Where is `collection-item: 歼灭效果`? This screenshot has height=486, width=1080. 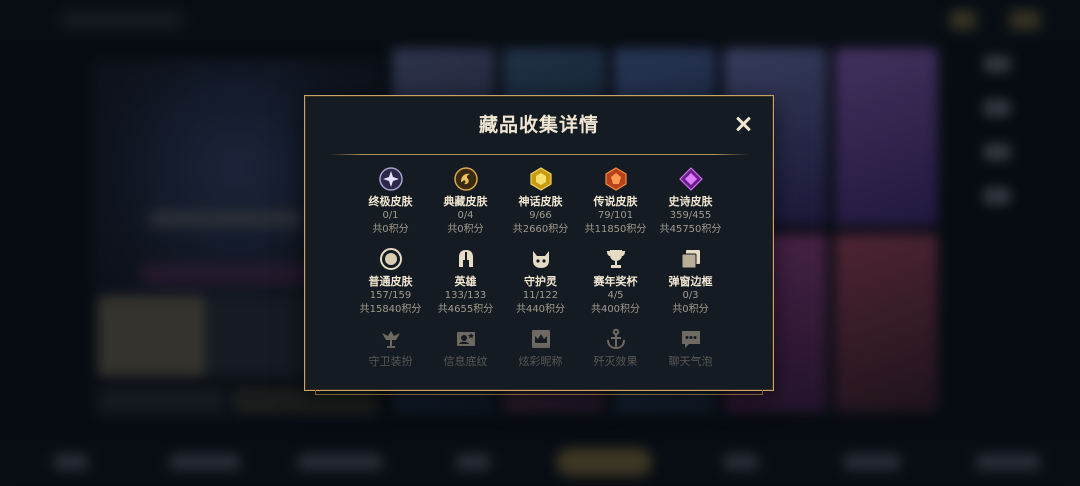
collection-item: 歼灭效果 is located at coordinates (615, 364).